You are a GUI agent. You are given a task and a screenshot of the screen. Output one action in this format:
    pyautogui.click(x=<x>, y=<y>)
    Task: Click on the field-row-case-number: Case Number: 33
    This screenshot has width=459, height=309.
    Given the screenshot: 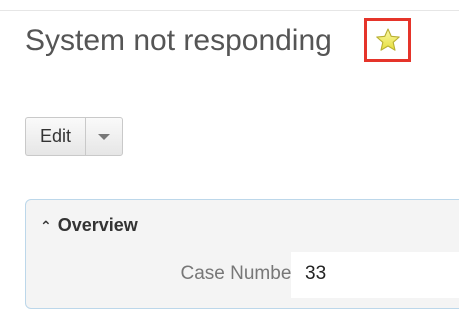 What is the action you would take?
    pyautogui.click(x=242, y=275)
    